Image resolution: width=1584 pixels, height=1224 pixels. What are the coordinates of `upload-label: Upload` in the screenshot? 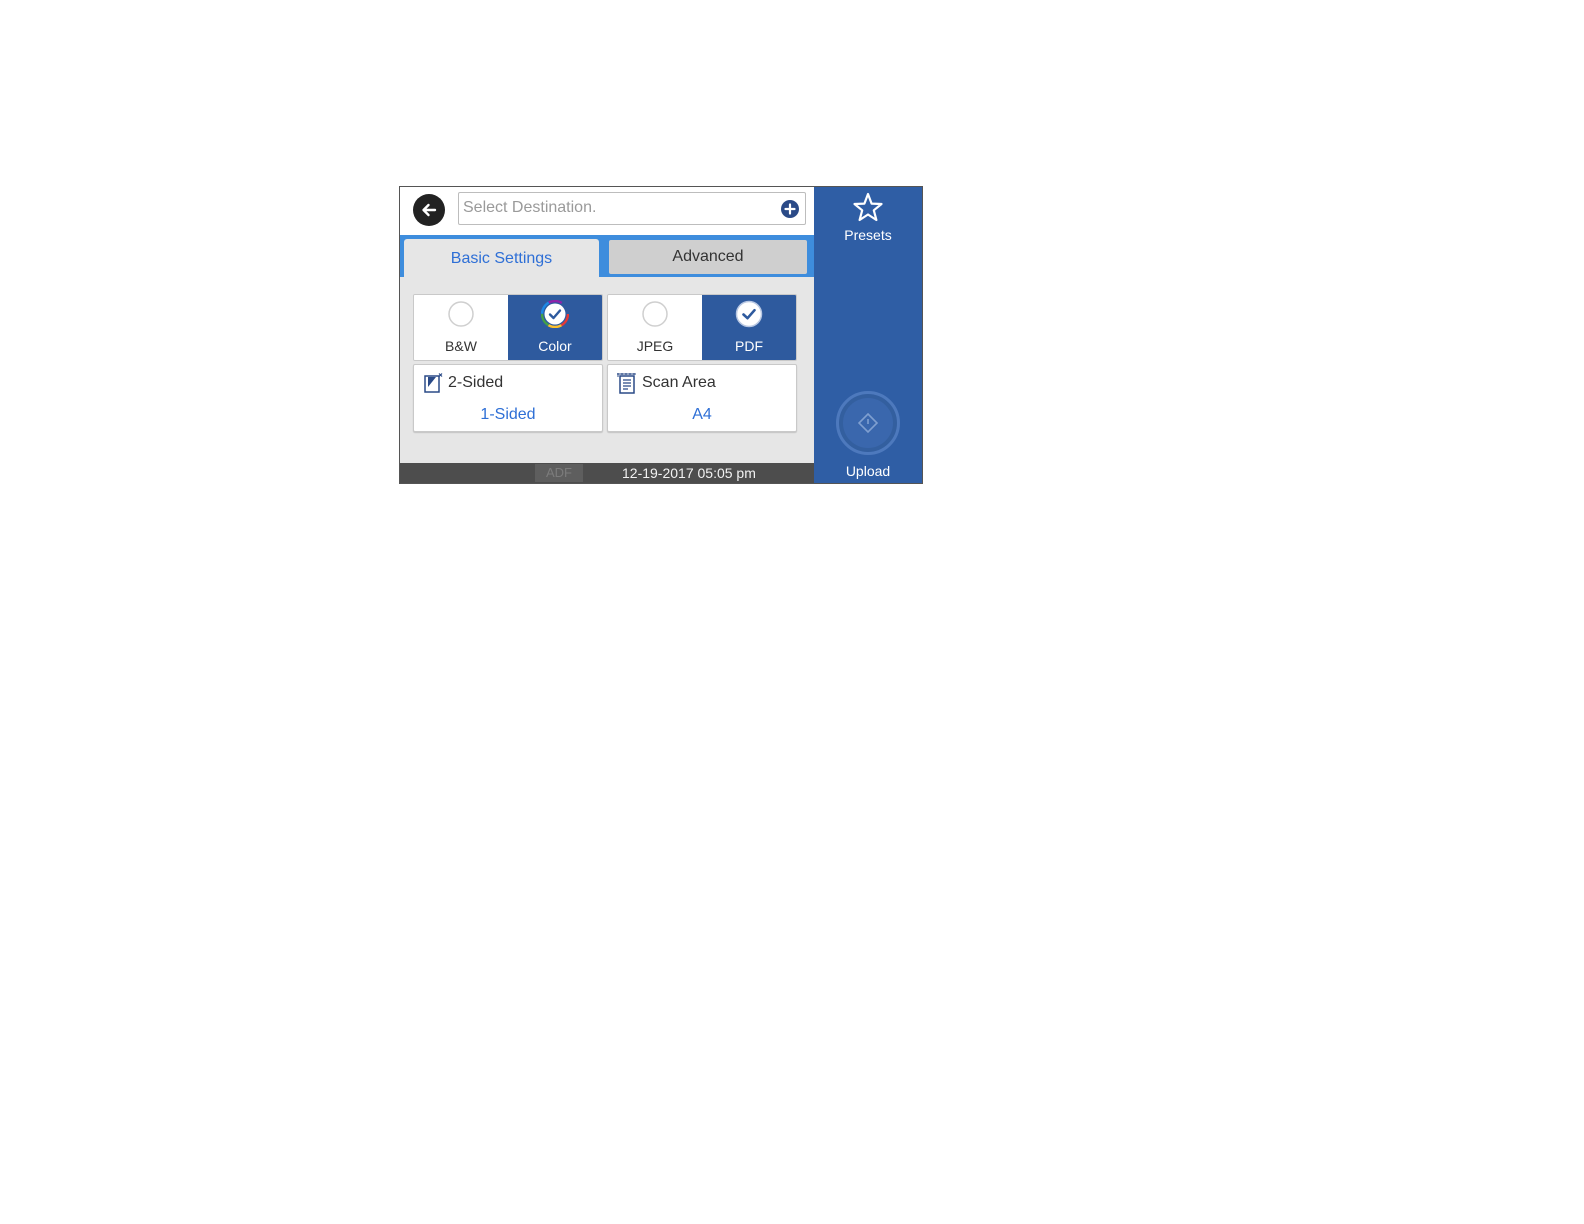 It's located at (868, 471).